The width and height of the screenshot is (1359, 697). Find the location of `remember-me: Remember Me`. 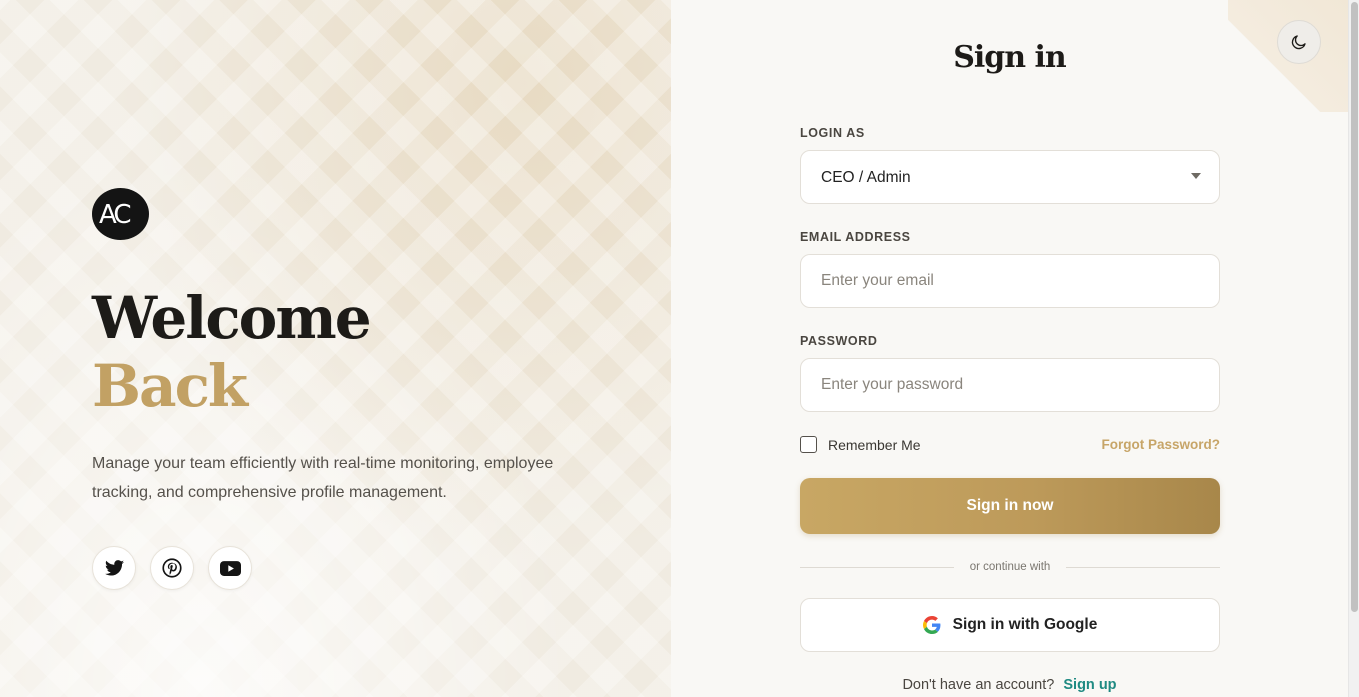

remember-me: Remember Me is located at coordinates (860, 444).